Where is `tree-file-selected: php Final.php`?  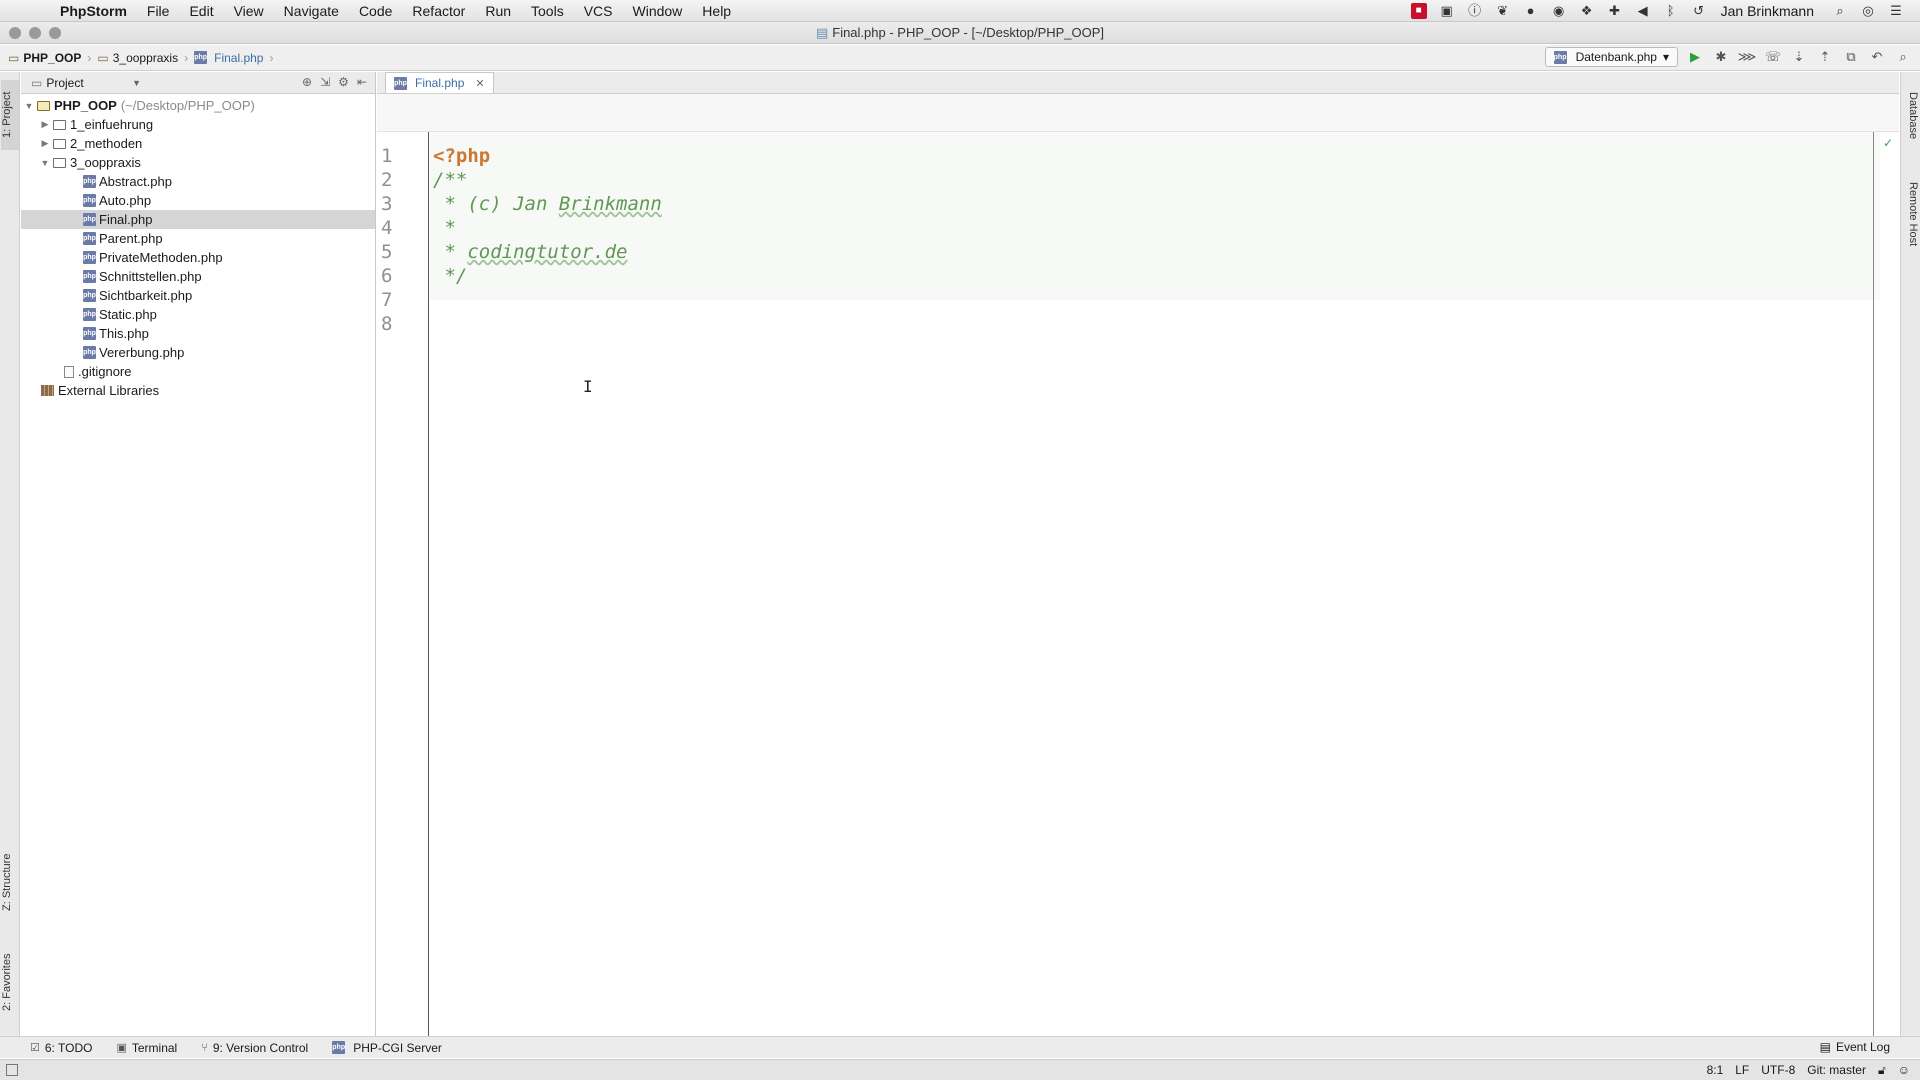 tree-file-selected: php Final.php is located at coordinates (198, 219).